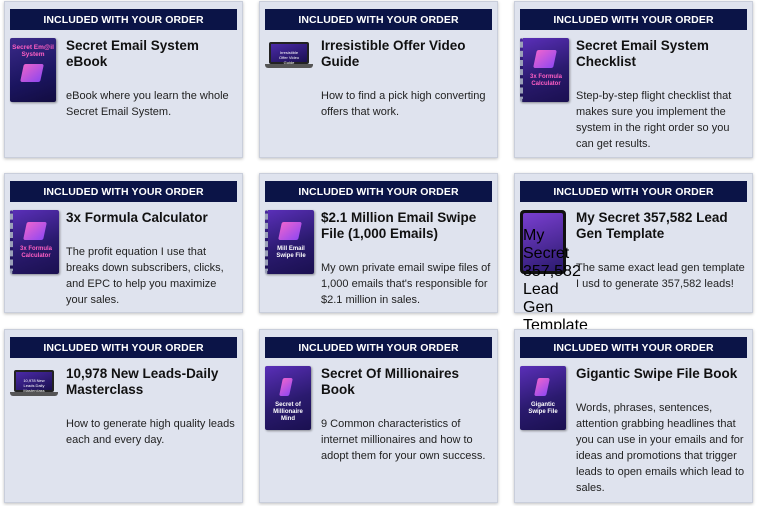 The height and width of the screenshot is (506, 759). What do you see at coordinates (34, 243) in the screenshot?
I see `calculator-cover-image: 3x Formula Calculator` at bounding box center [34, 243].